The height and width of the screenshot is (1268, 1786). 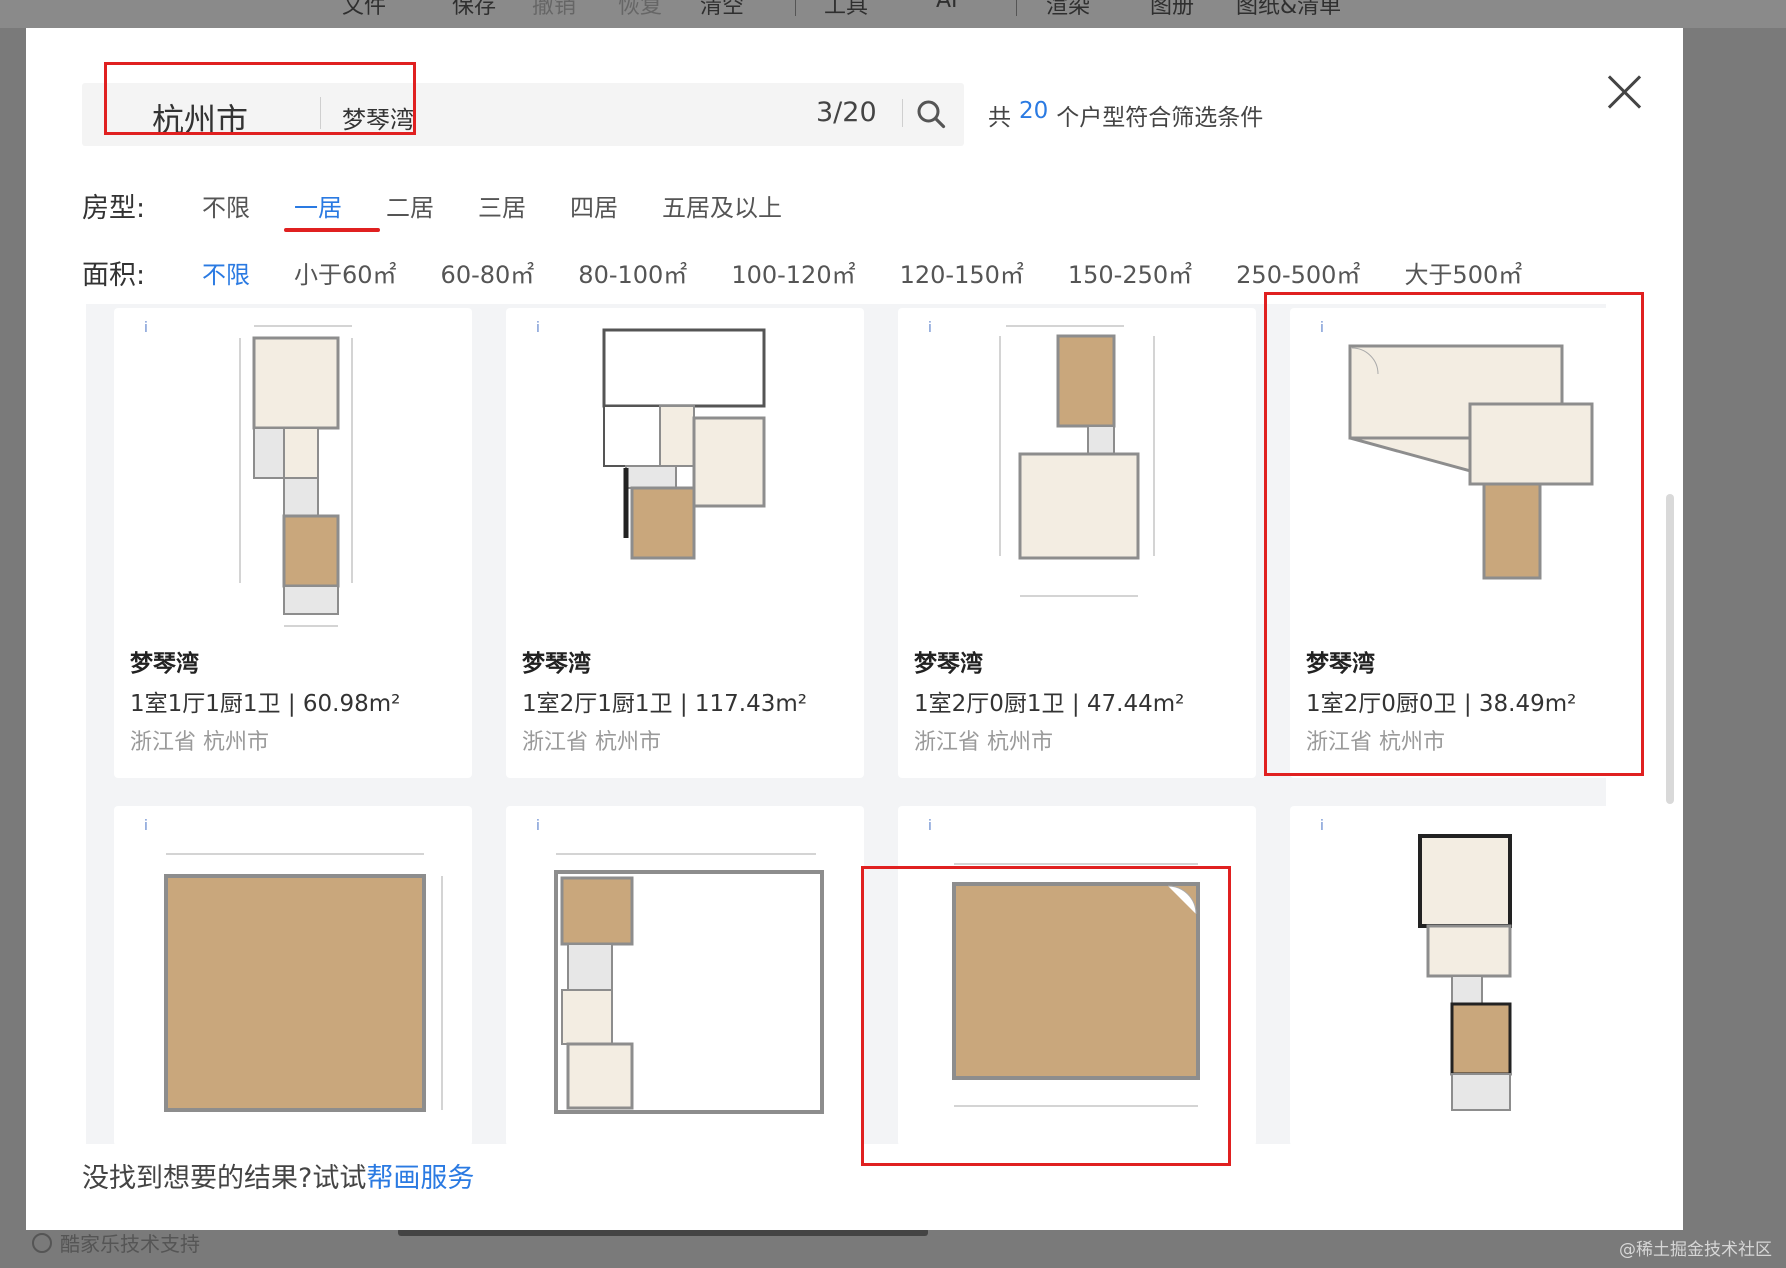 What do you see at coordinates (665, 704) in the screenshot?
I see `card-spec: 1室2厅1厨1卫 | 117.43m²` at bounding box center [665, 704].